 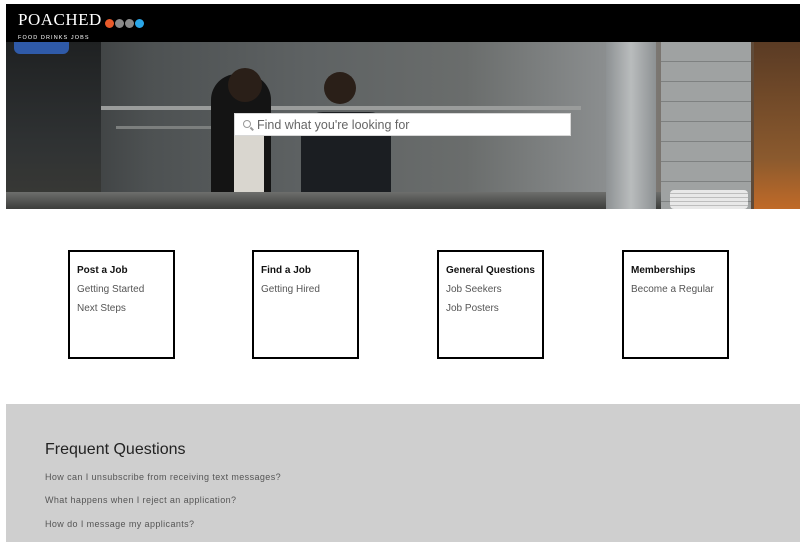 What do you see at coordinates (121, 308) in the screenshot?
I see `card-link: Next Steps` at bounding box center [121, 308].